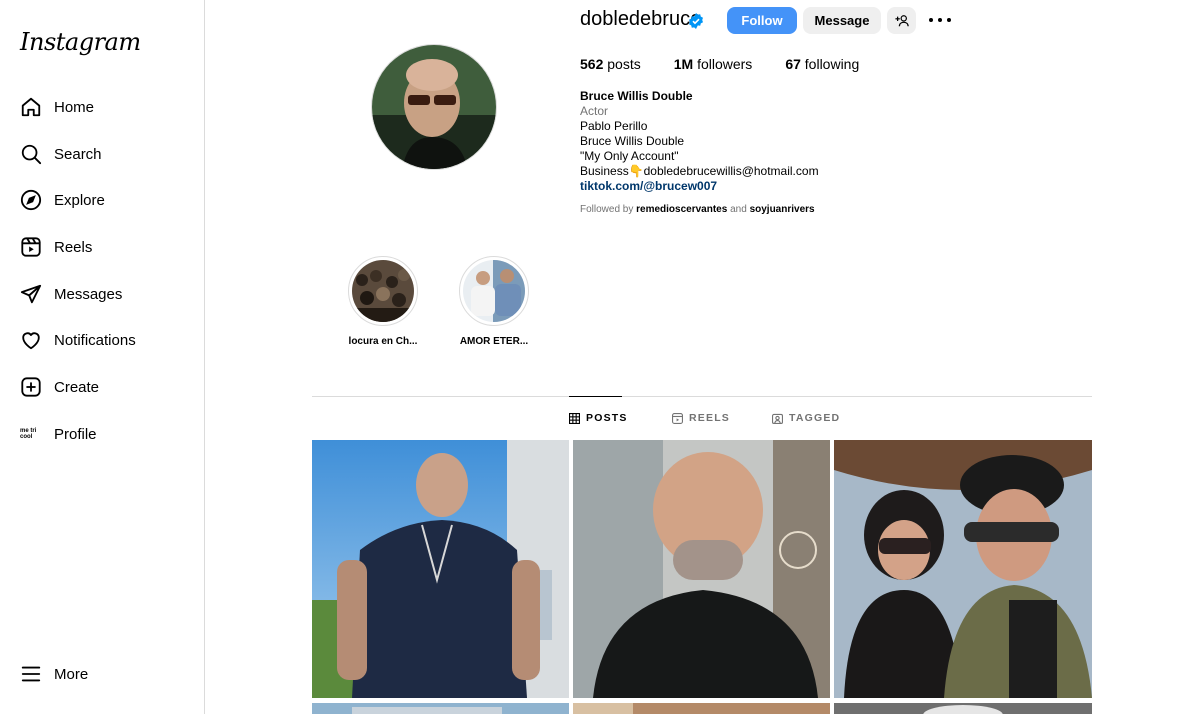 The image size is (1200, 714). I want to click on add-user-icon, so click(901, 20).